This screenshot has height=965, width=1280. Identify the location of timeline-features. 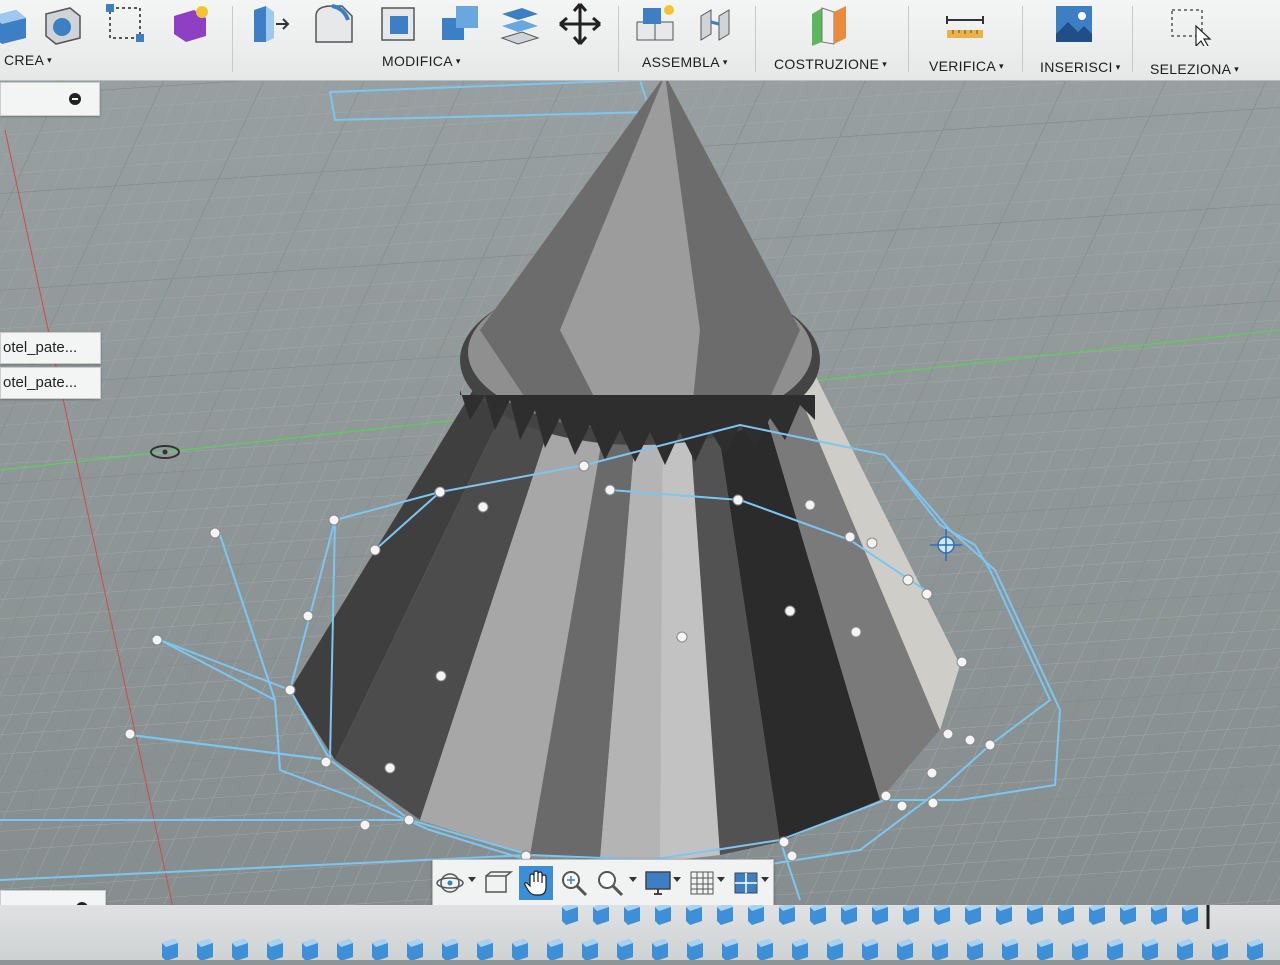
(640, 925).